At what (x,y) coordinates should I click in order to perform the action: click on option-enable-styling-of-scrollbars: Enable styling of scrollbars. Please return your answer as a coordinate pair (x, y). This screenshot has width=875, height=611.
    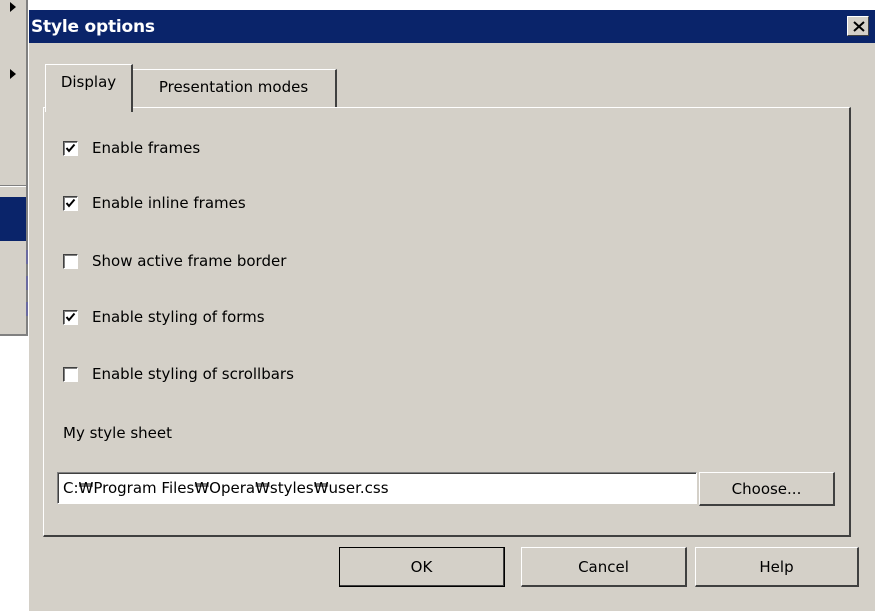
    Looking at the image, I should click on (178, 374).